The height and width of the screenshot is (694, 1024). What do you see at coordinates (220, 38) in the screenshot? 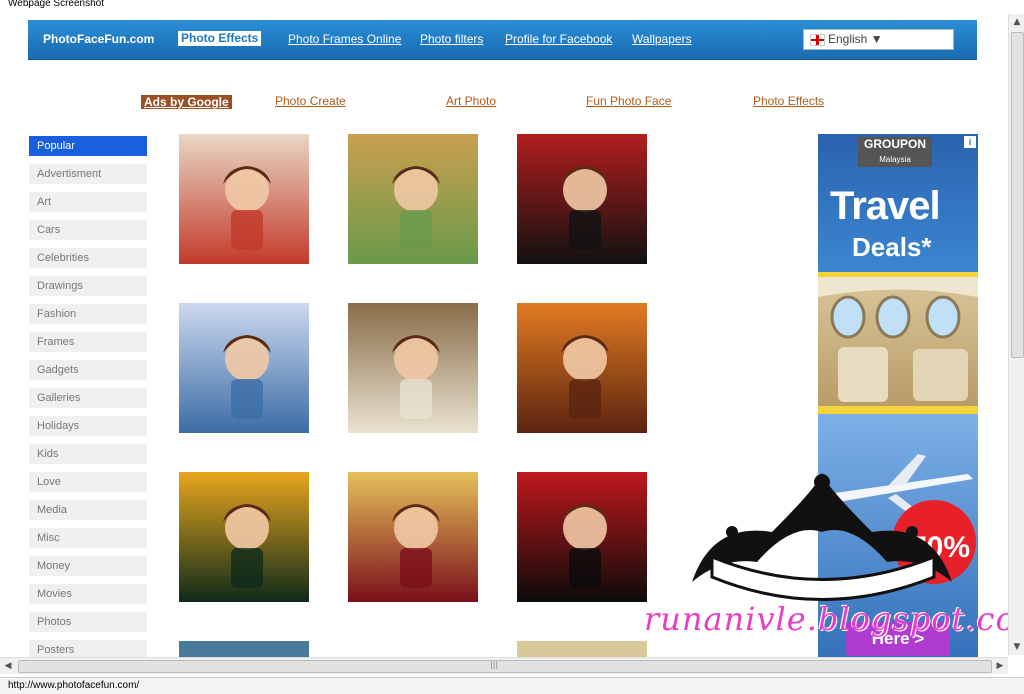
I see `nav-photo-effects-active: Photo Effects` at bounding box center [220, 38].